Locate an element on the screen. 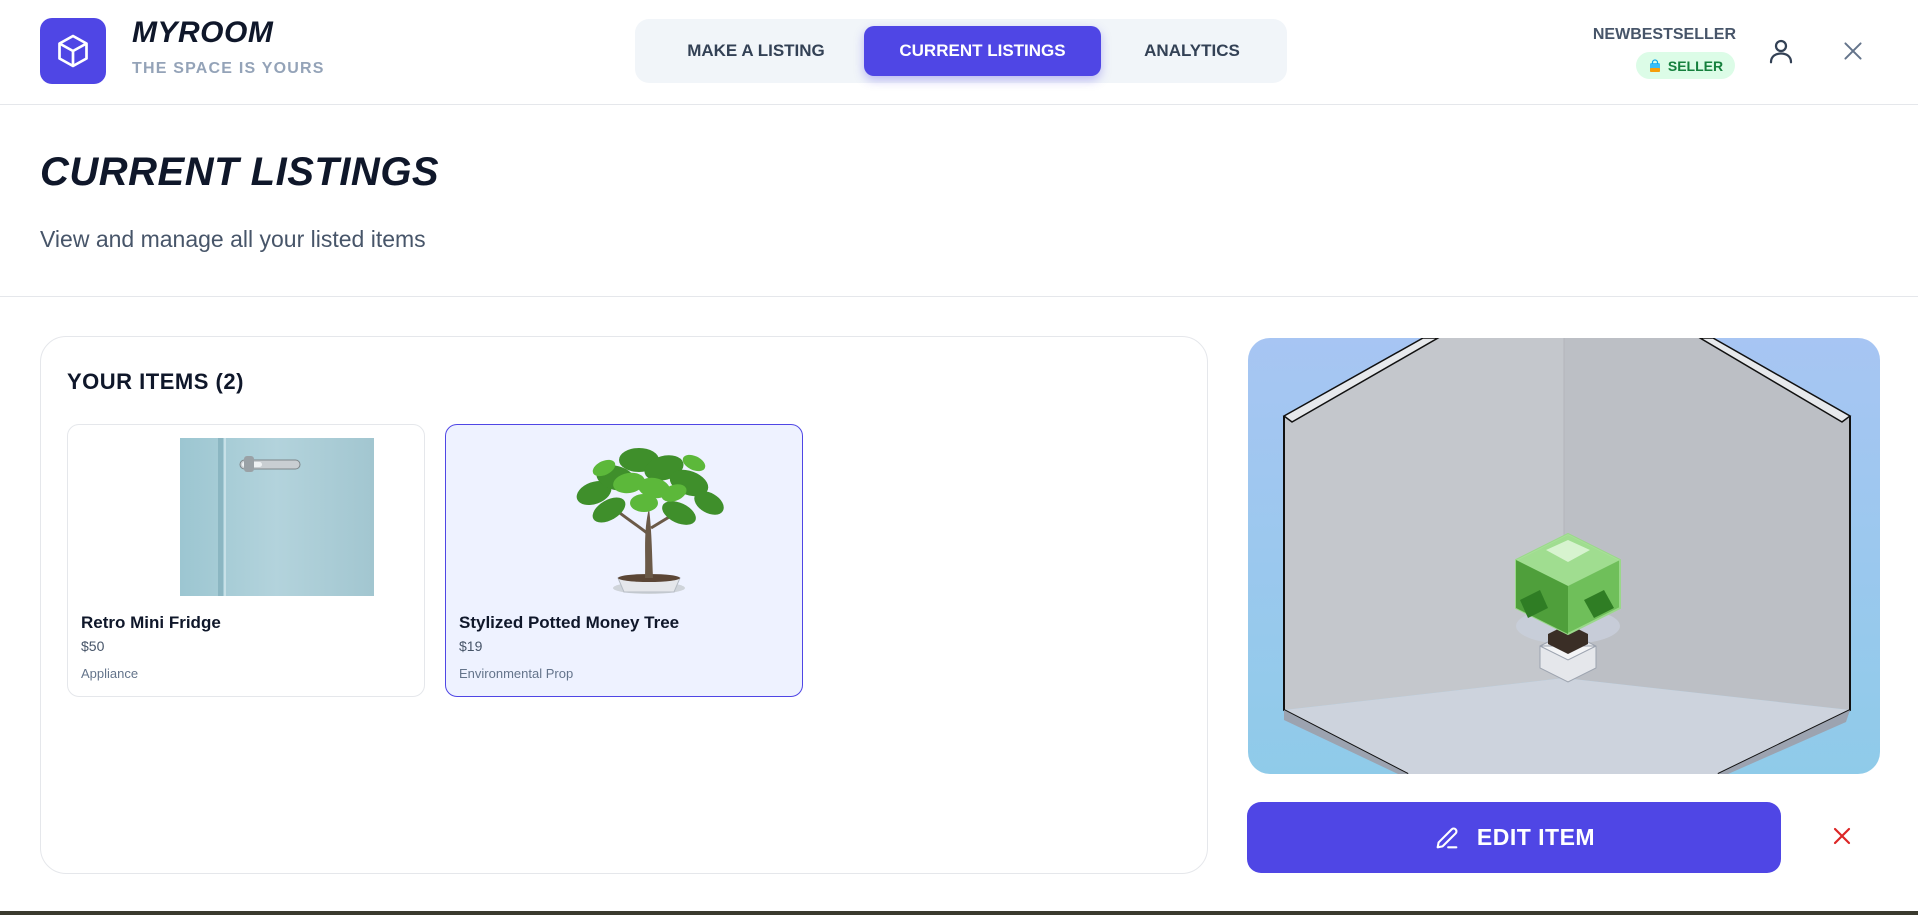 The image size is (1918, 915). isometric-room is located at coordinates (1567, 556).